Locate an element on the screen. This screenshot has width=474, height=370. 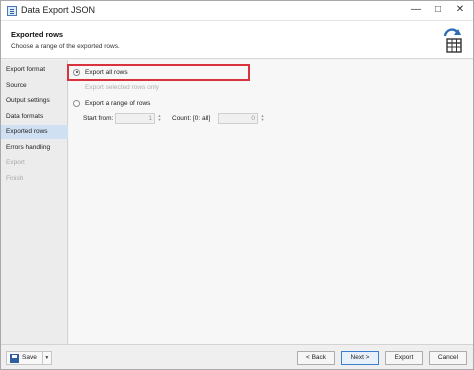
app-icon is located at coordinates (12, 11).